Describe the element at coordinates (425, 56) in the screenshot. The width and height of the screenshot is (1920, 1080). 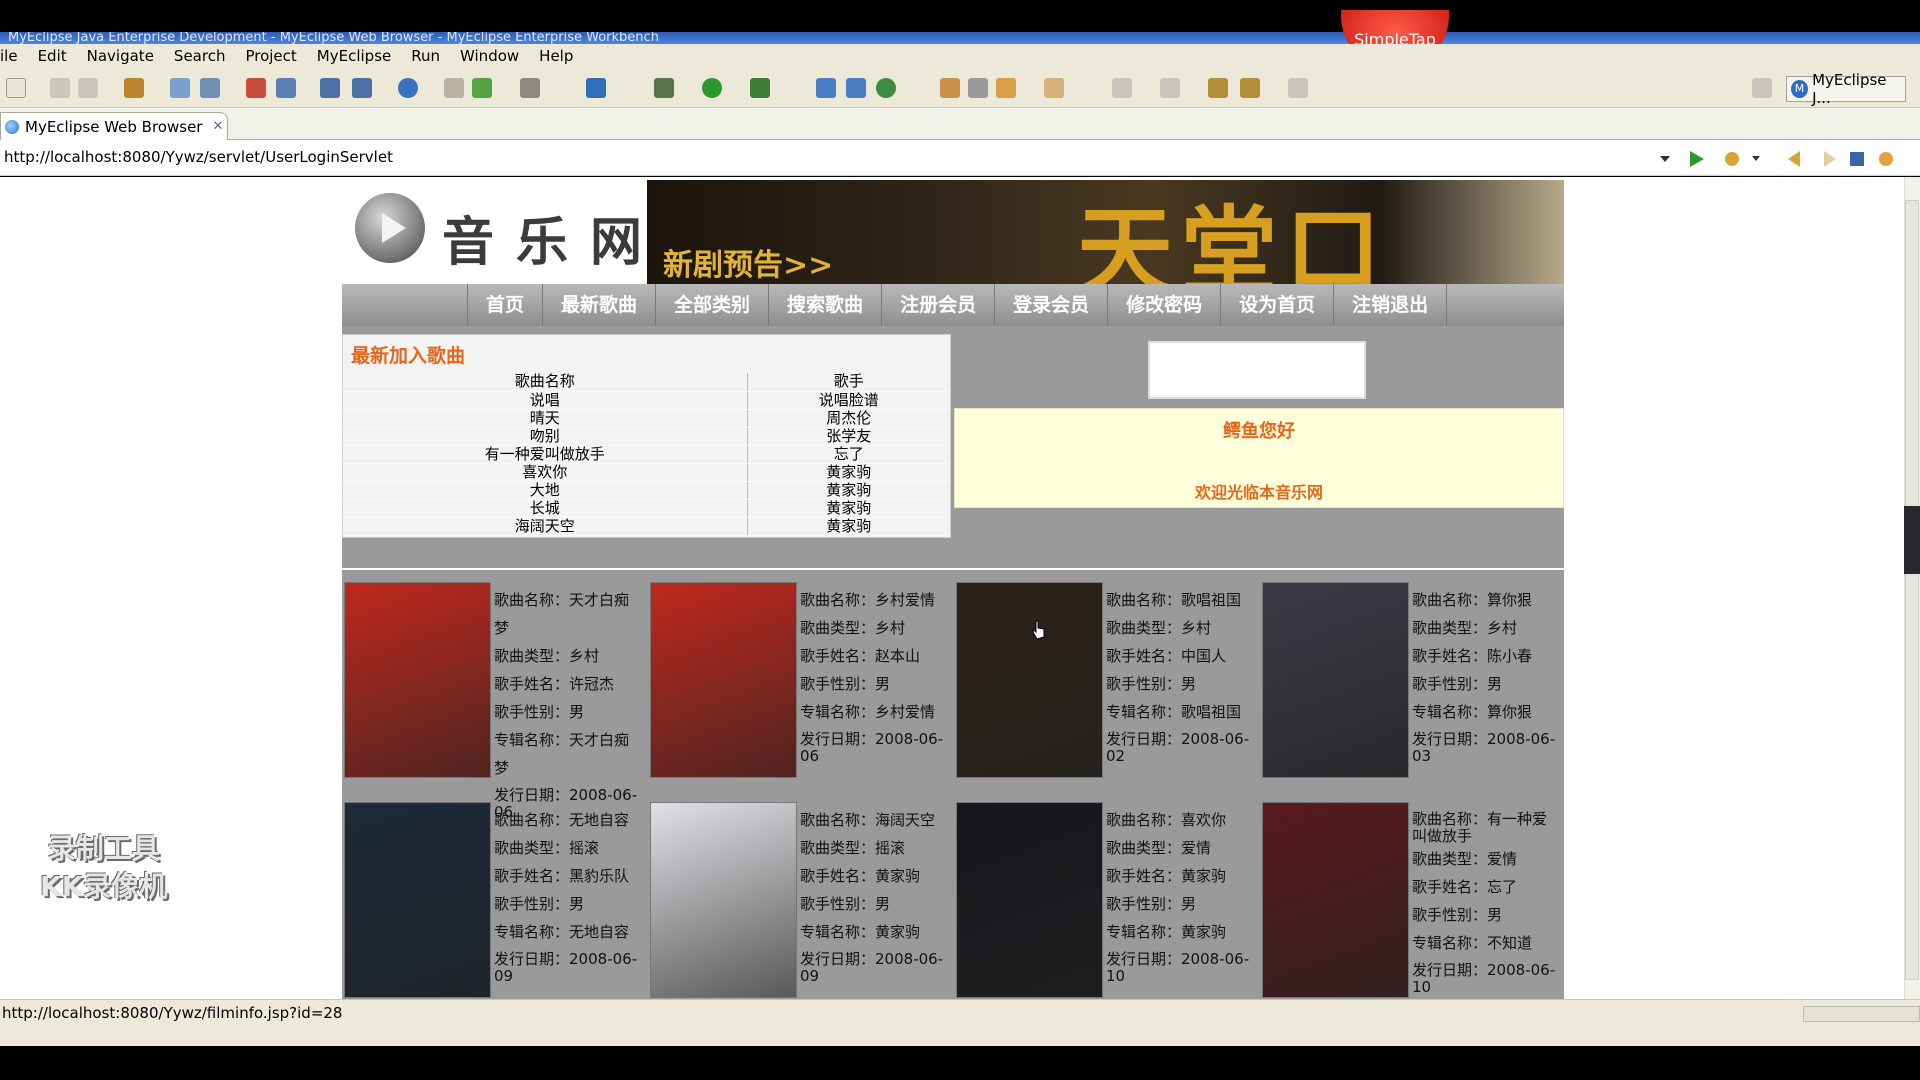
I see `menu-run: Run` at that location.